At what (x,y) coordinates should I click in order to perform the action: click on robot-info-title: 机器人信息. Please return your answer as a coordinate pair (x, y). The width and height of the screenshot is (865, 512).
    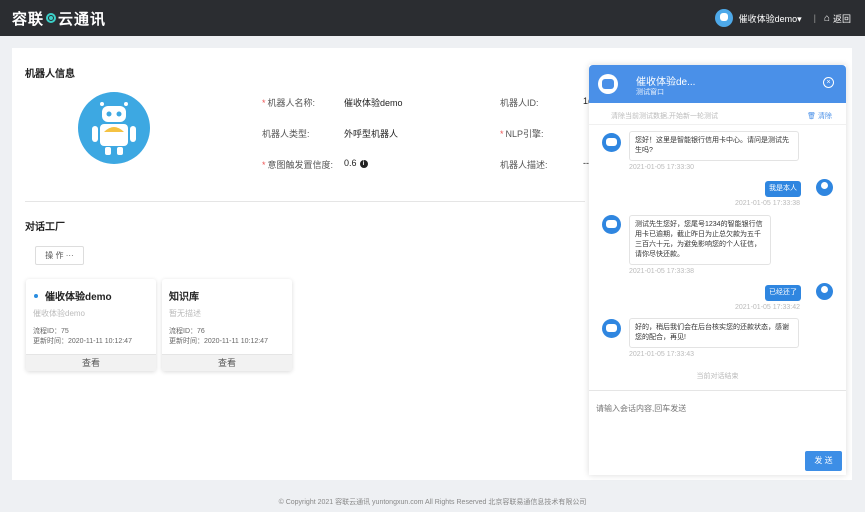
    Looking at the image, I should click on (50, 74).